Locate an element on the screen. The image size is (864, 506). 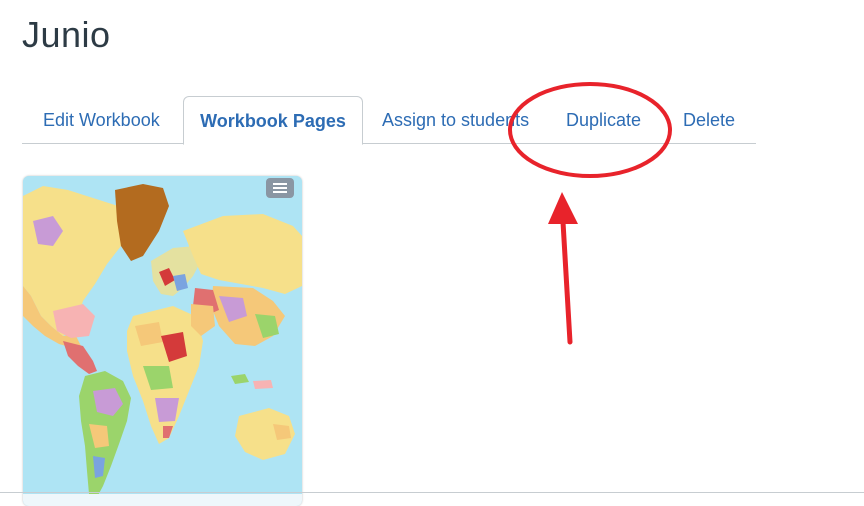
tab-assign-to-students: Assign to students is located at coordinates (455, 119).